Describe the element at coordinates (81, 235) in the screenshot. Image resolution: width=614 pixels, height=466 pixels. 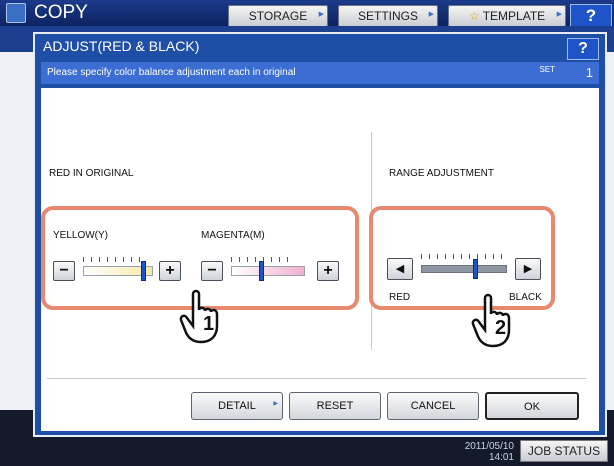
I see `yellow-label: YELLOW(Y)` at that location.